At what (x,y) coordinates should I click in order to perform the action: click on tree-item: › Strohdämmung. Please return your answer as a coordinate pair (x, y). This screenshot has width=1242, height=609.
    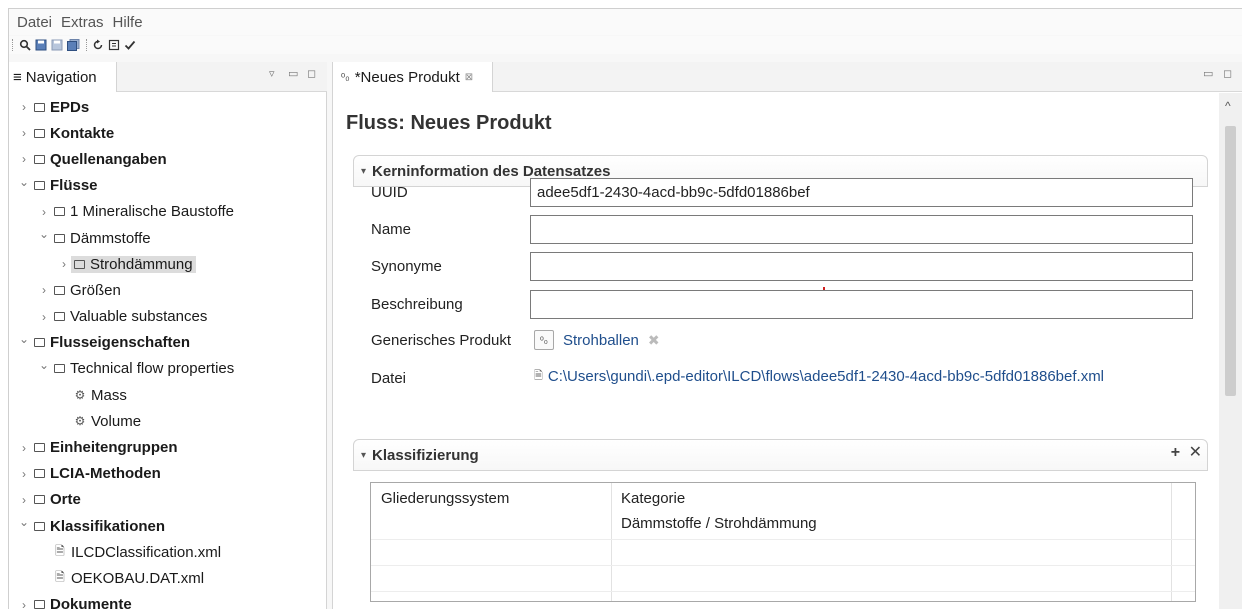
    Looking at the image, I should click on (168, 264).